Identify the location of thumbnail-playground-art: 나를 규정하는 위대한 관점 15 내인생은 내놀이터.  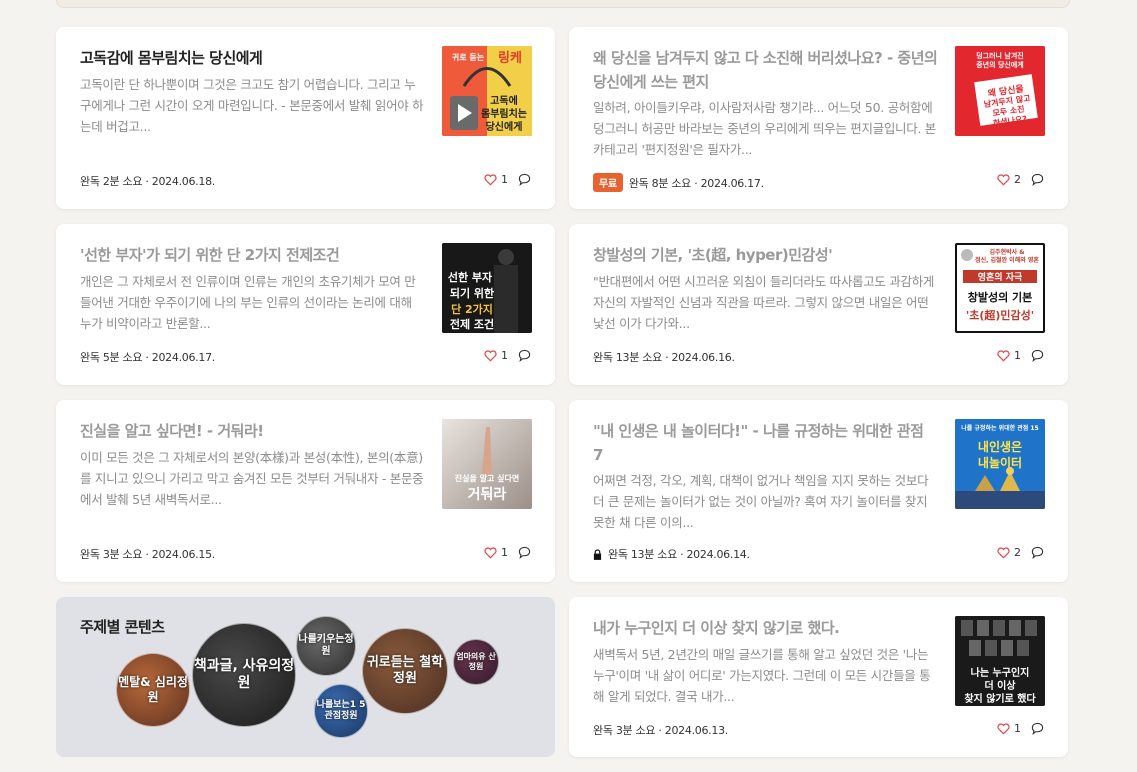
(1000, 464).